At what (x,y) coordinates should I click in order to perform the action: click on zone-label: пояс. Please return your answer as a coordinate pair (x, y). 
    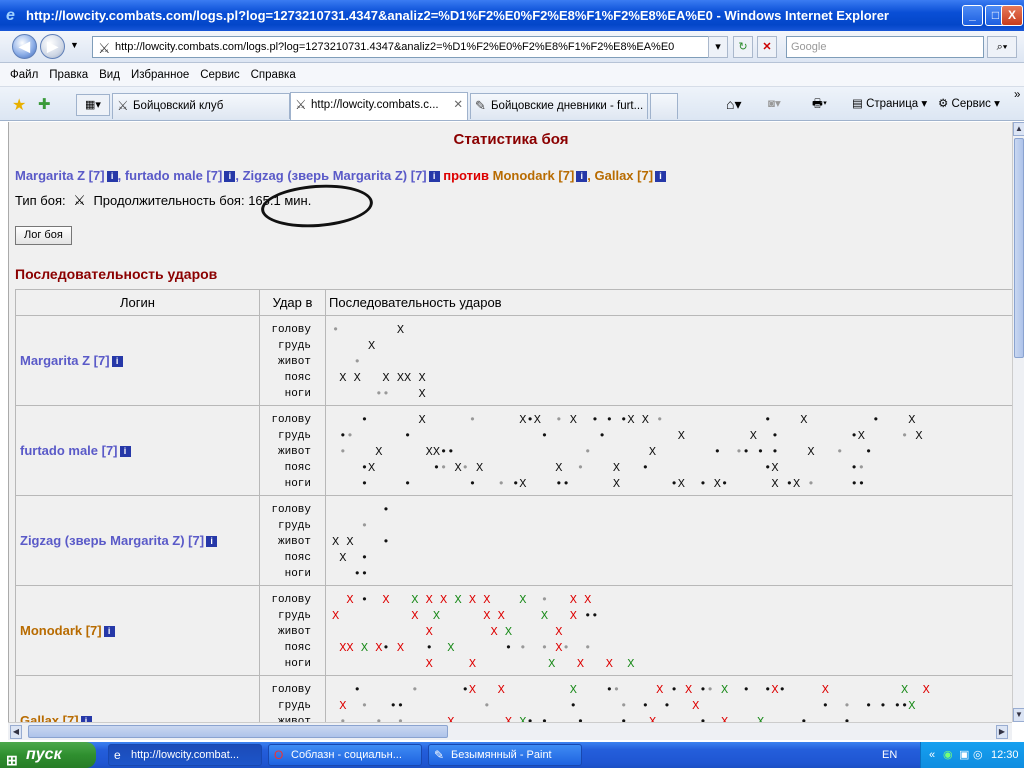
    Looking at the image, I should click on (297, 648).